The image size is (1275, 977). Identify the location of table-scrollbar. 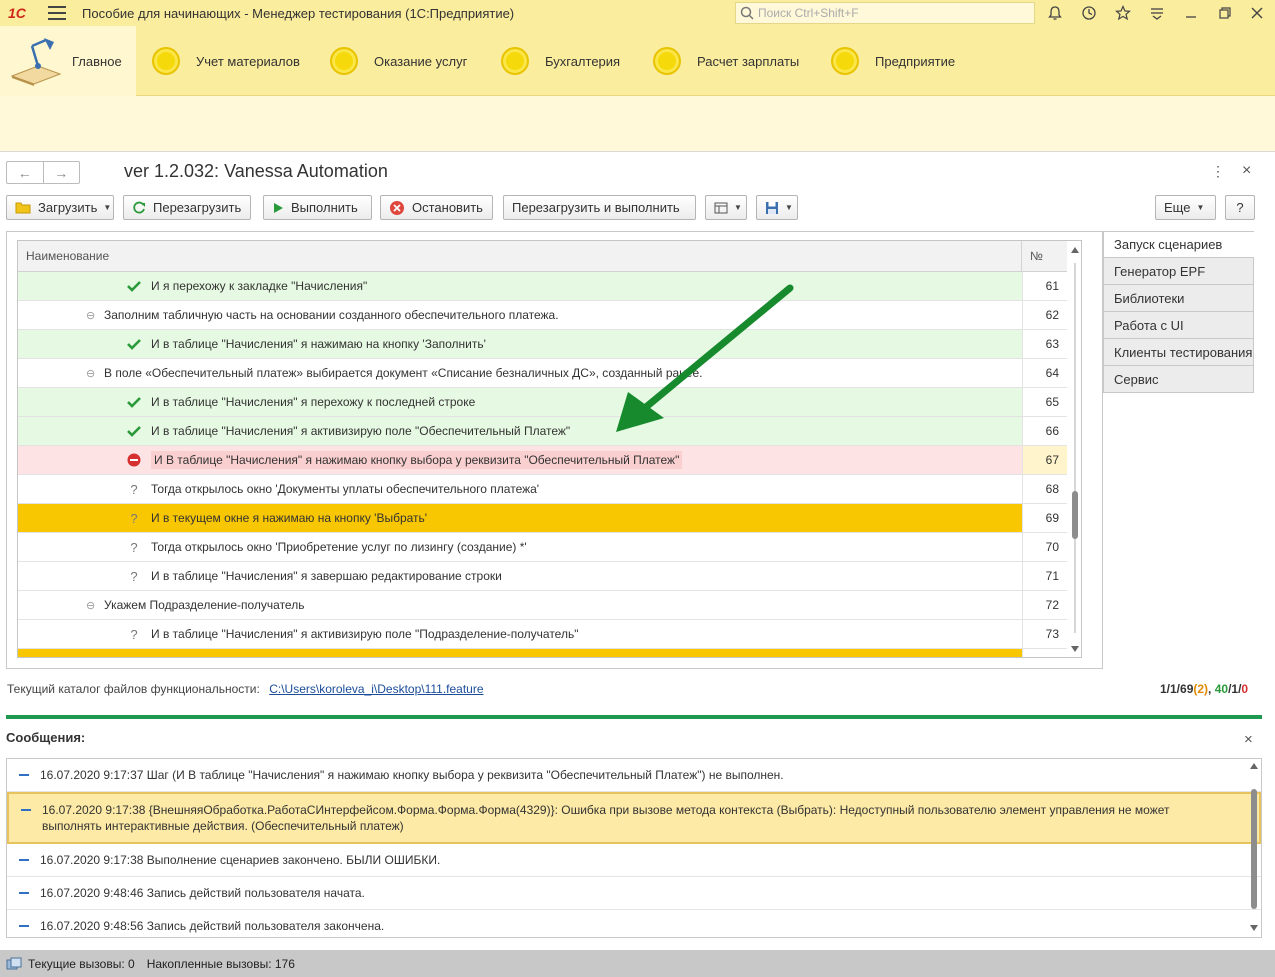
(1074, 449).